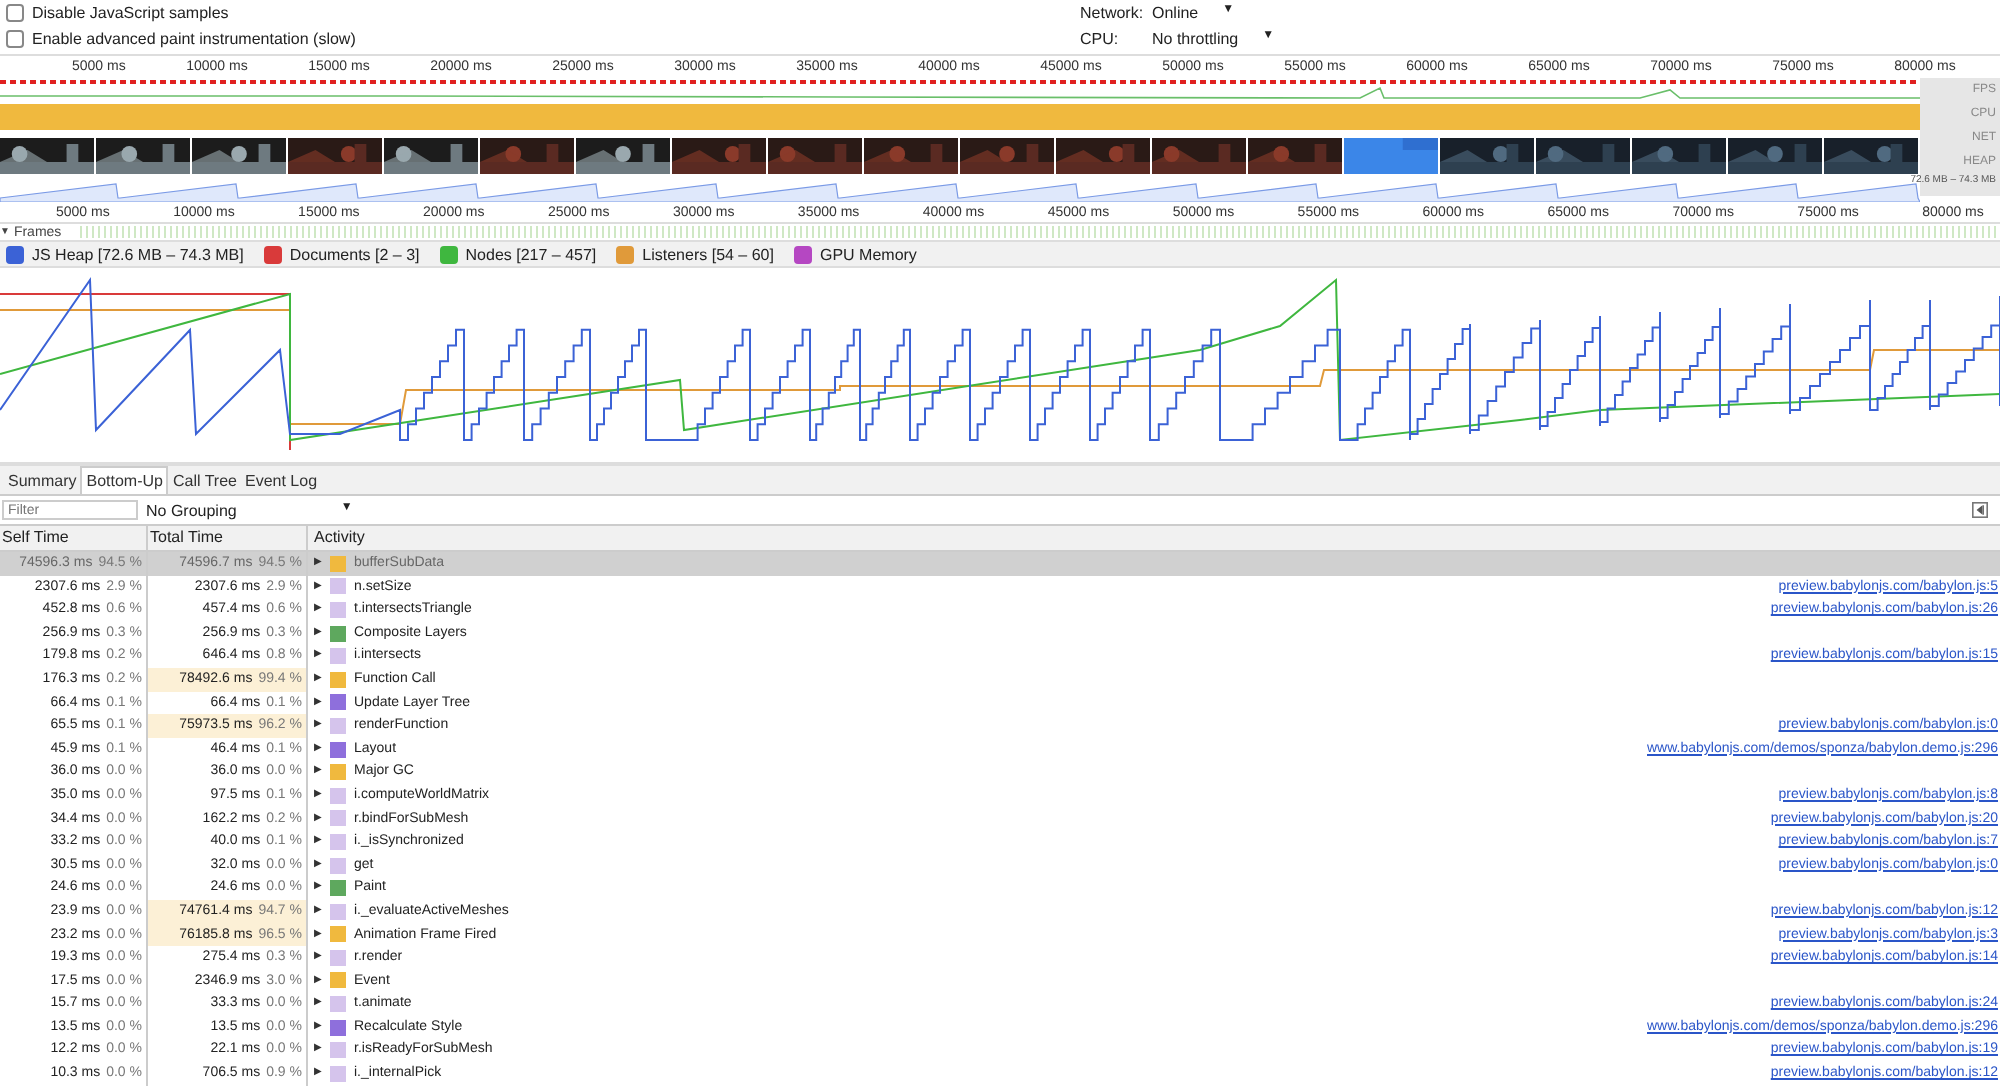 The image size is (2000, 1088). I want to click on tab: Summary, so click(42, 481).